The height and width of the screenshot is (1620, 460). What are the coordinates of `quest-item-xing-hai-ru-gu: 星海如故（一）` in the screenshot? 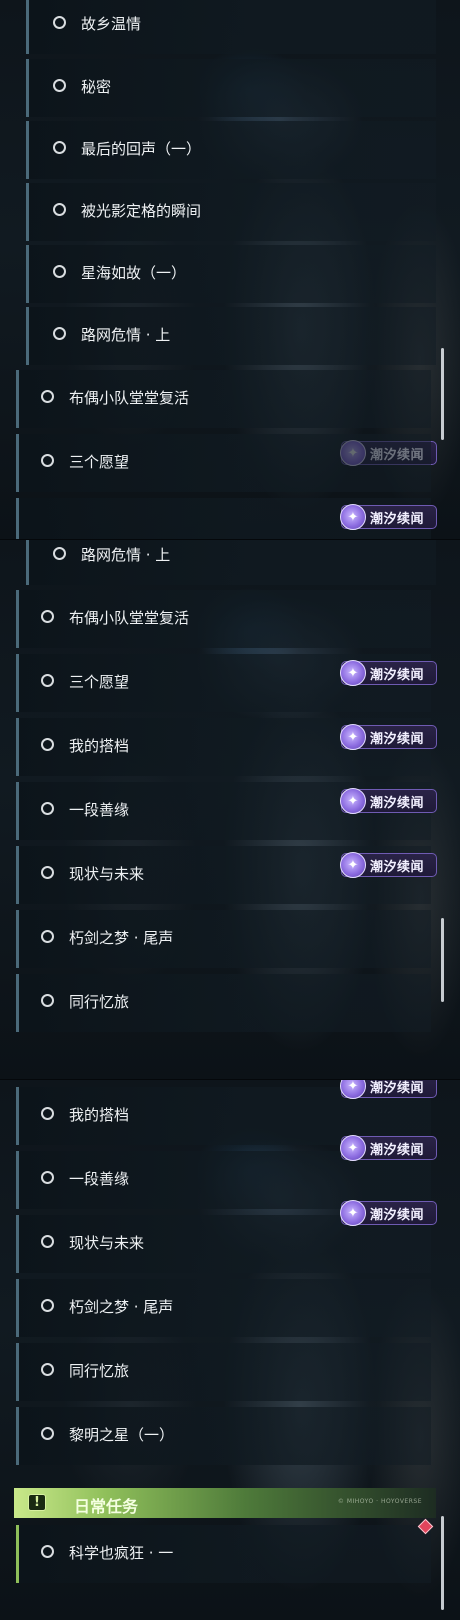 It's located at (231, 274).